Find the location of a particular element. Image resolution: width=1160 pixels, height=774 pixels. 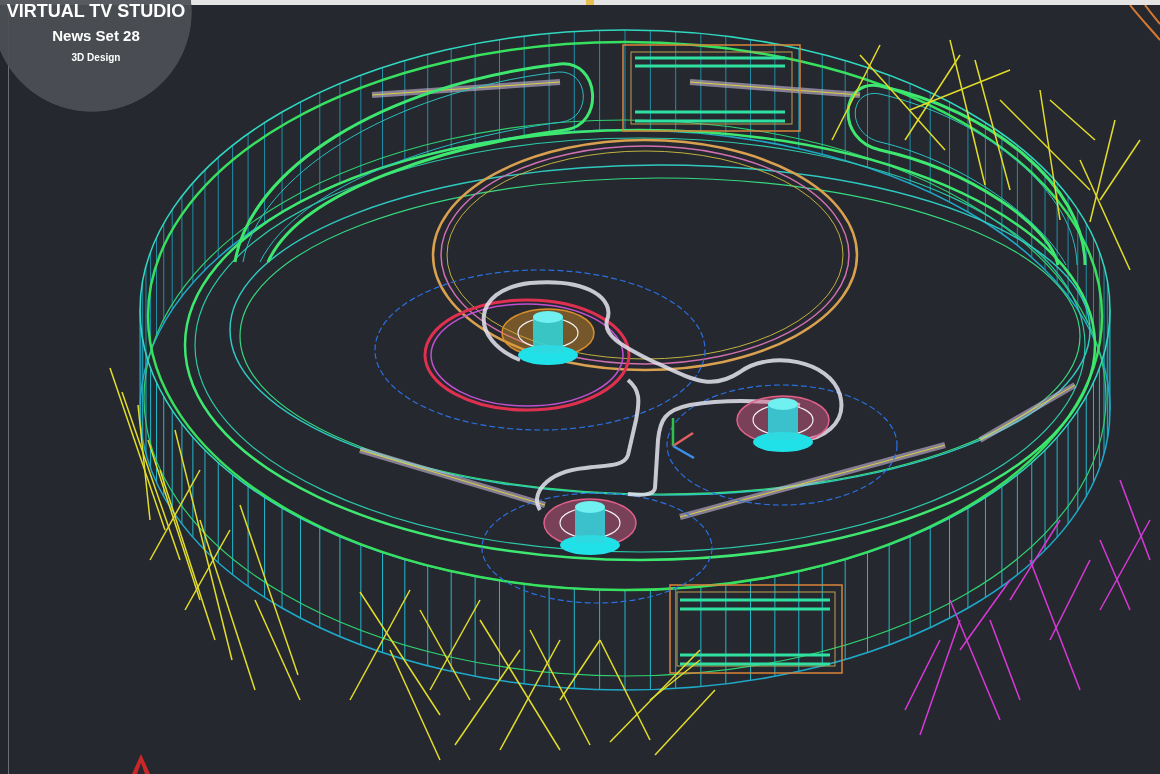

axes-icon is located at coordinates (683, 439).